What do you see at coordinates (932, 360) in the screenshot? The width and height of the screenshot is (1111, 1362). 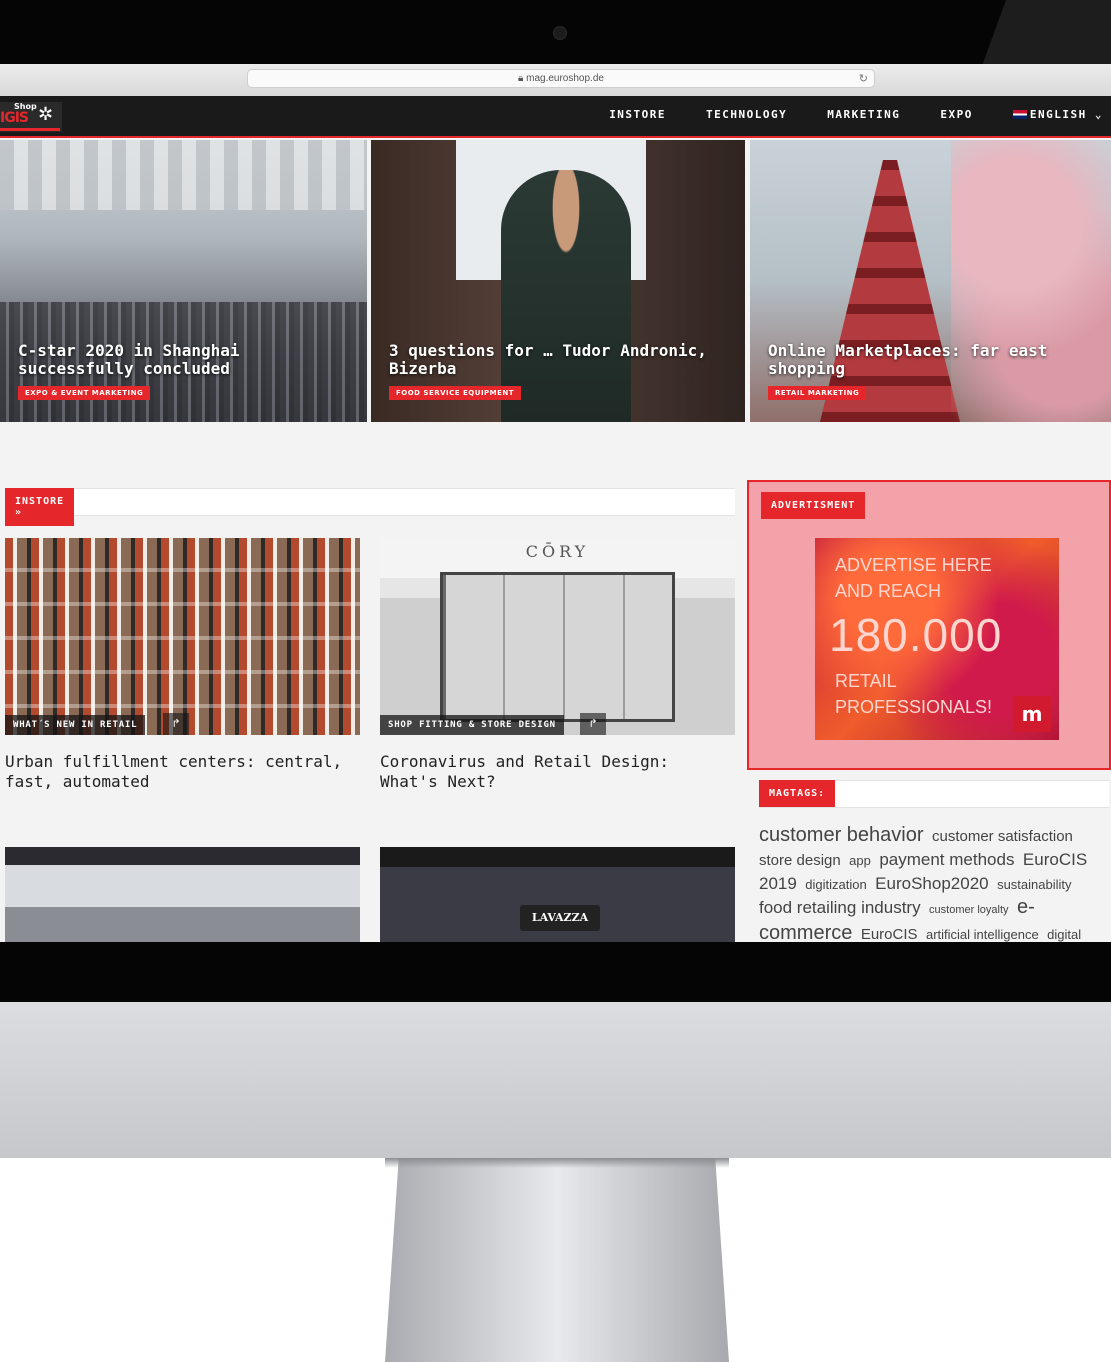 I see `hero-title: Online Marketplaces: far east shopping` at bounding box center [932, 360].